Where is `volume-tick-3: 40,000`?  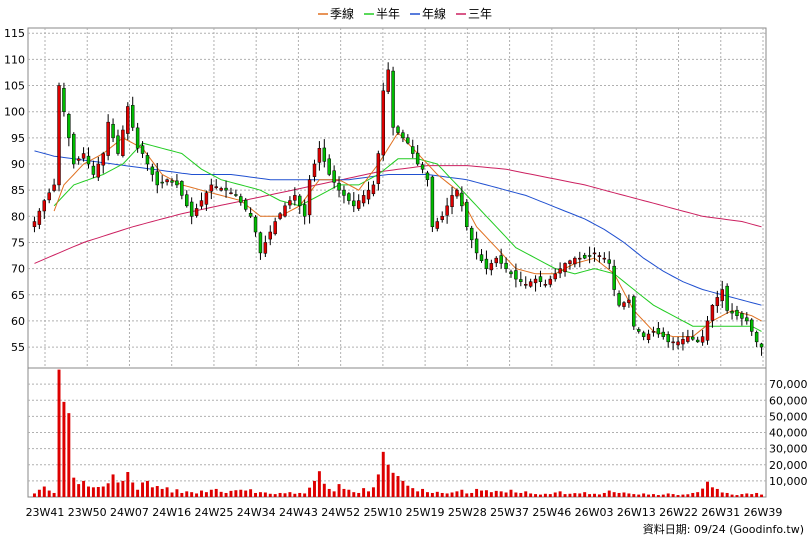 volume-tick-3: 40,000 is located at coordinates (788, 433).